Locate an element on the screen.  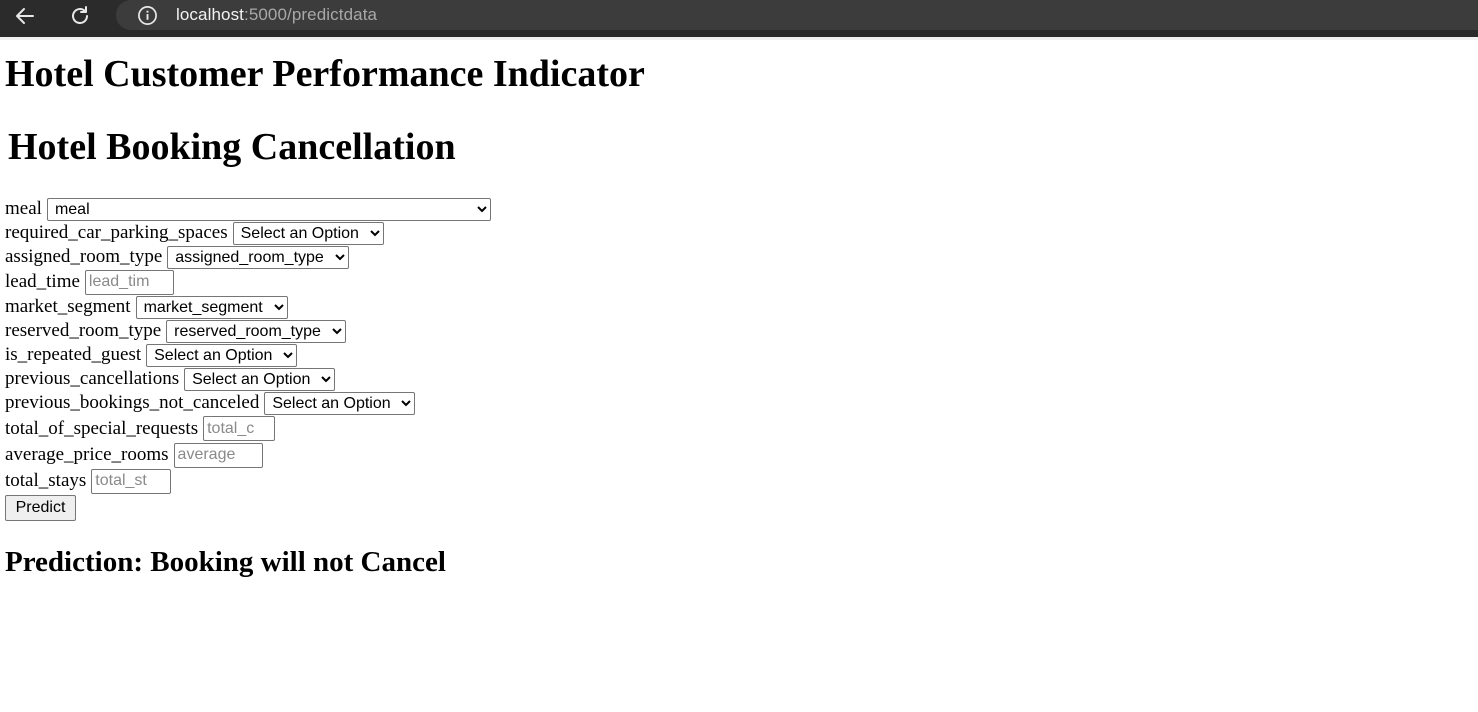
required-car-parking-spaces-select: Select an Option is located at coordinates (308, 233).